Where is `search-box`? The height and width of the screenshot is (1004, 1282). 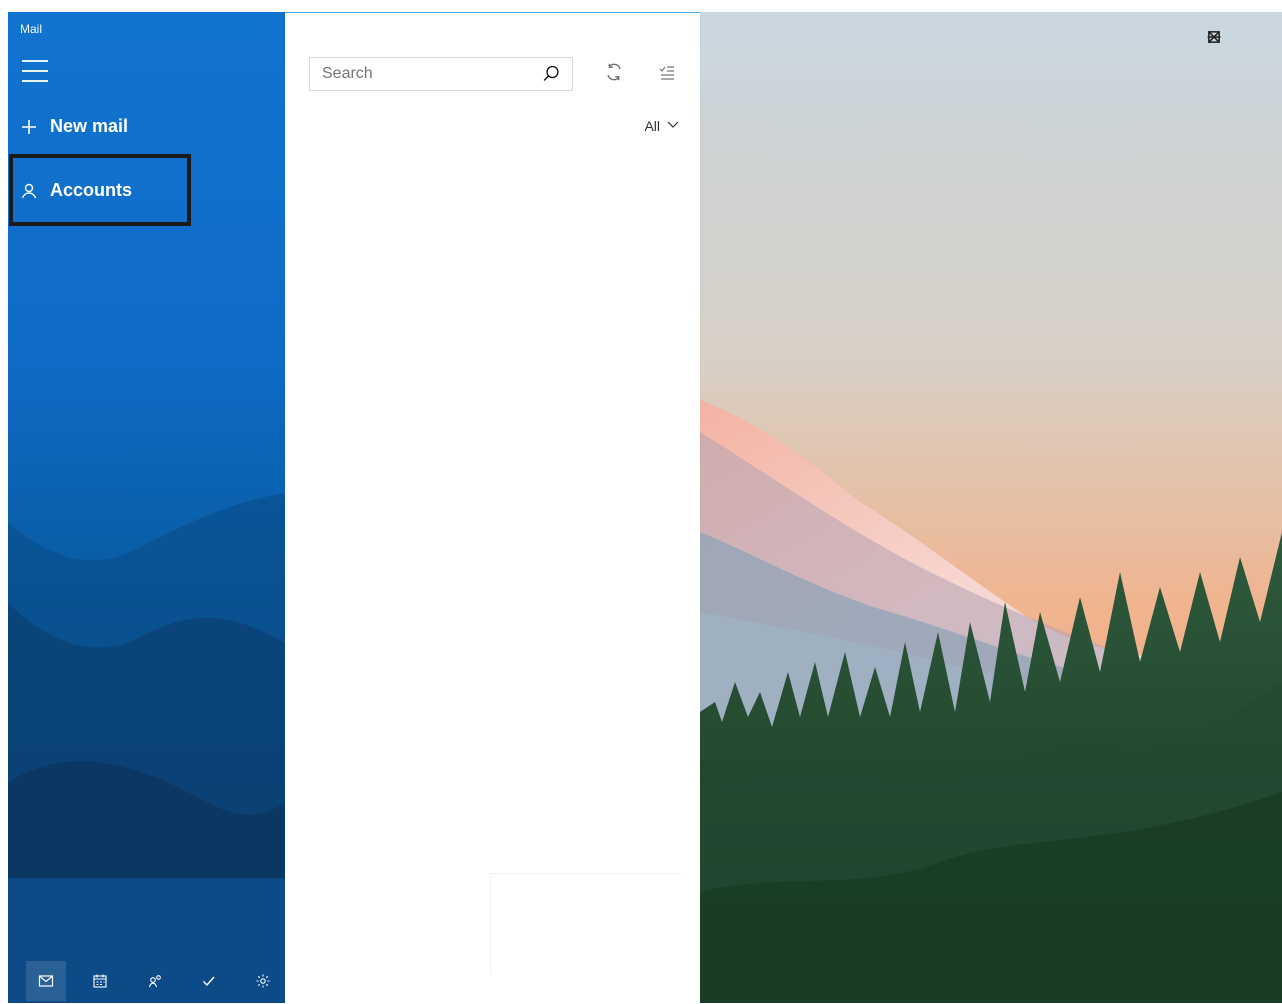 search-box is located at coordinates (441, 74).